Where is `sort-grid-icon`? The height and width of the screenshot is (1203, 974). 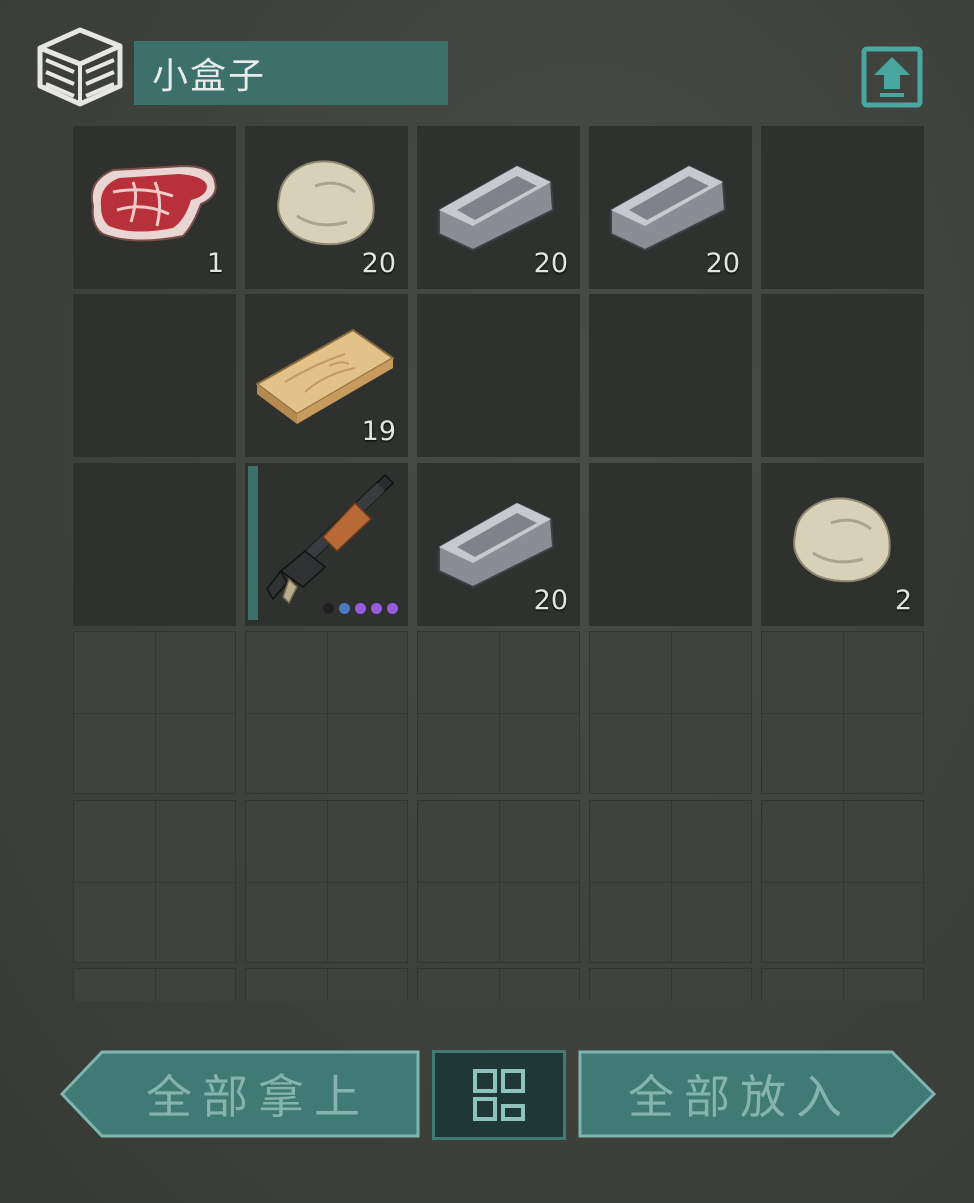 sort-grid-icon is located at coordinates (499, 1095).